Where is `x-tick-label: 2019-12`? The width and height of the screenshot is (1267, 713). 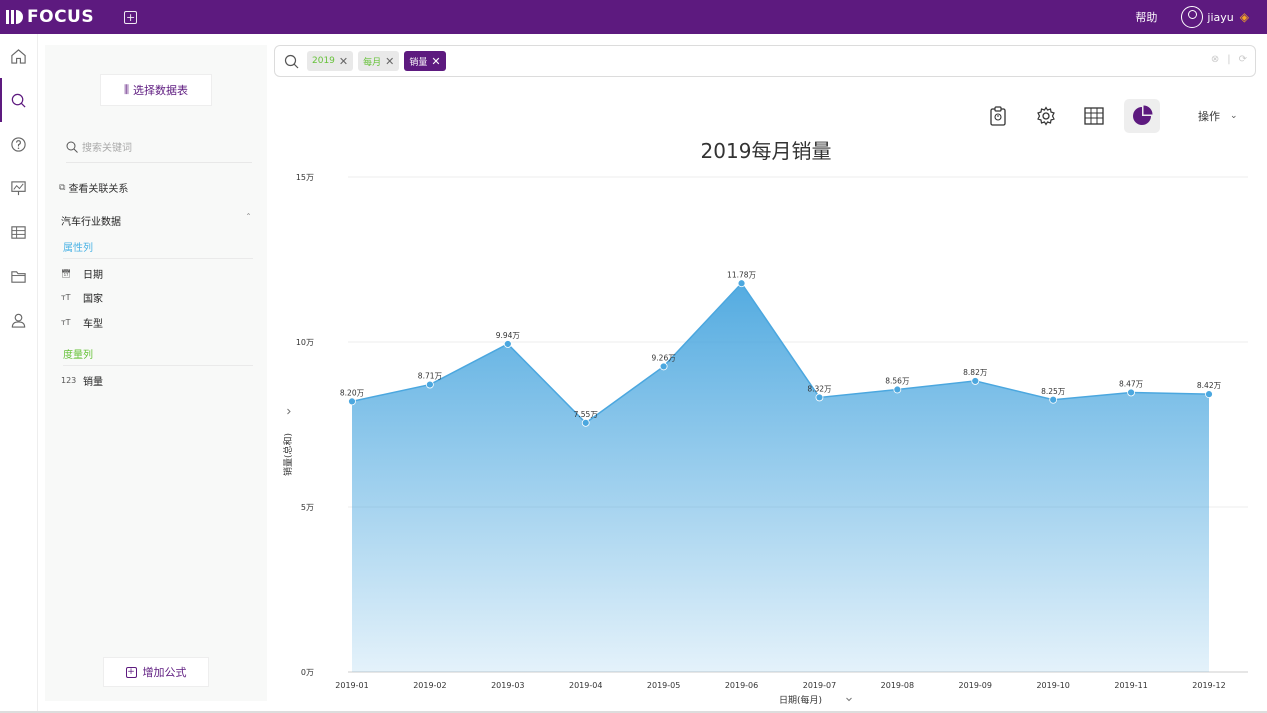
x-tick-label: 2019-12 is located at coordinates (1208, 685).